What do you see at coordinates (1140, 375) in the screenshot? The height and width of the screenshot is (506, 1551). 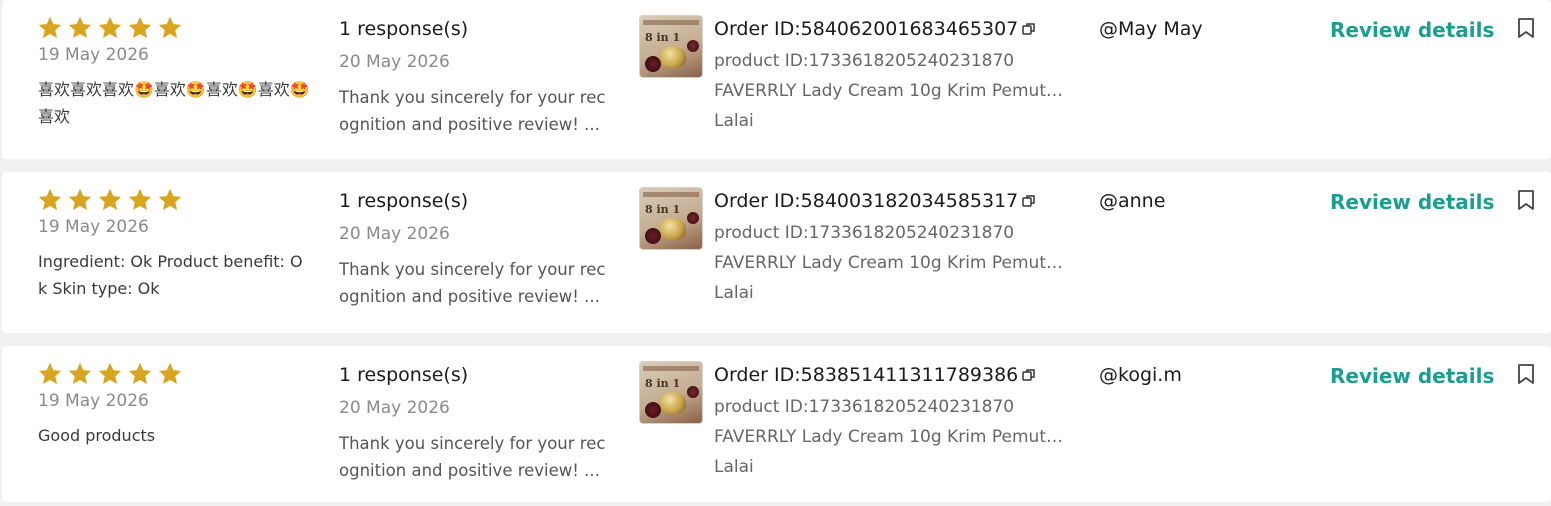 I see `reviewer-name: @kogi.m` at bounding box center [1140, 375].